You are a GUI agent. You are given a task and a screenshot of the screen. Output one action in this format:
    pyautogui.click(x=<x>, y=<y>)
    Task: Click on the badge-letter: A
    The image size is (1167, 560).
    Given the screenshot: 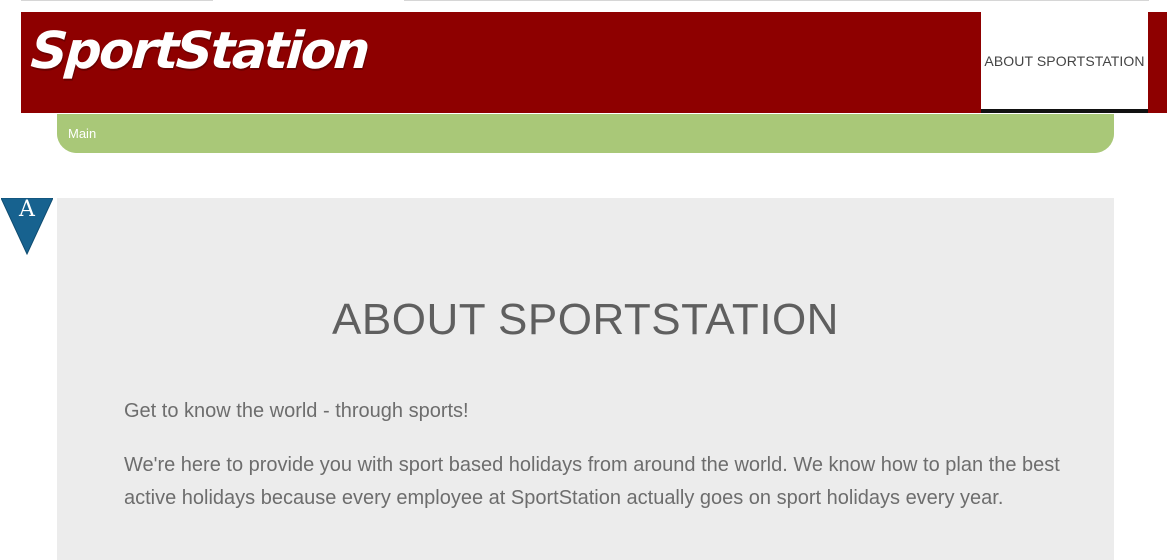 What is the action you would take?
    pyautogui.click(x=27, y=209)
    